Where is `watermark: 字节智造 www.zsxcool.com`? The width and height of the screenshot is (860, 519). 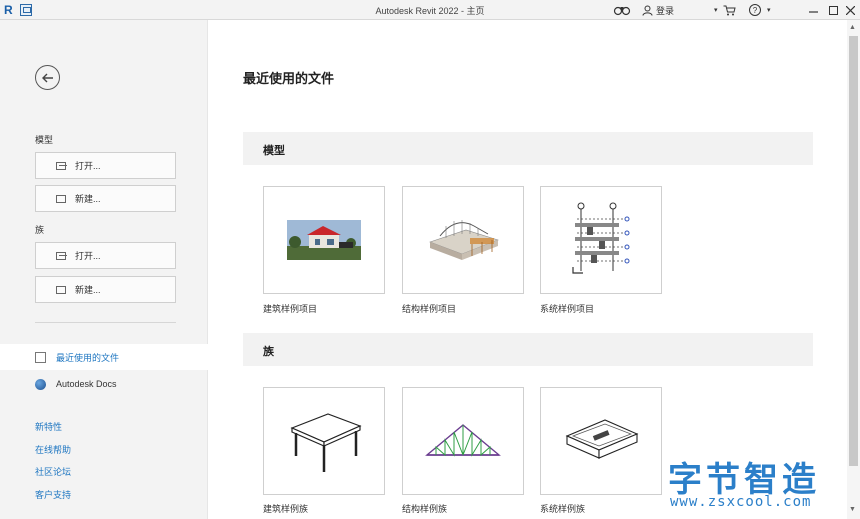
watermark: 字节智造 www.zsxcool.com is located at coordinates (758, 482).